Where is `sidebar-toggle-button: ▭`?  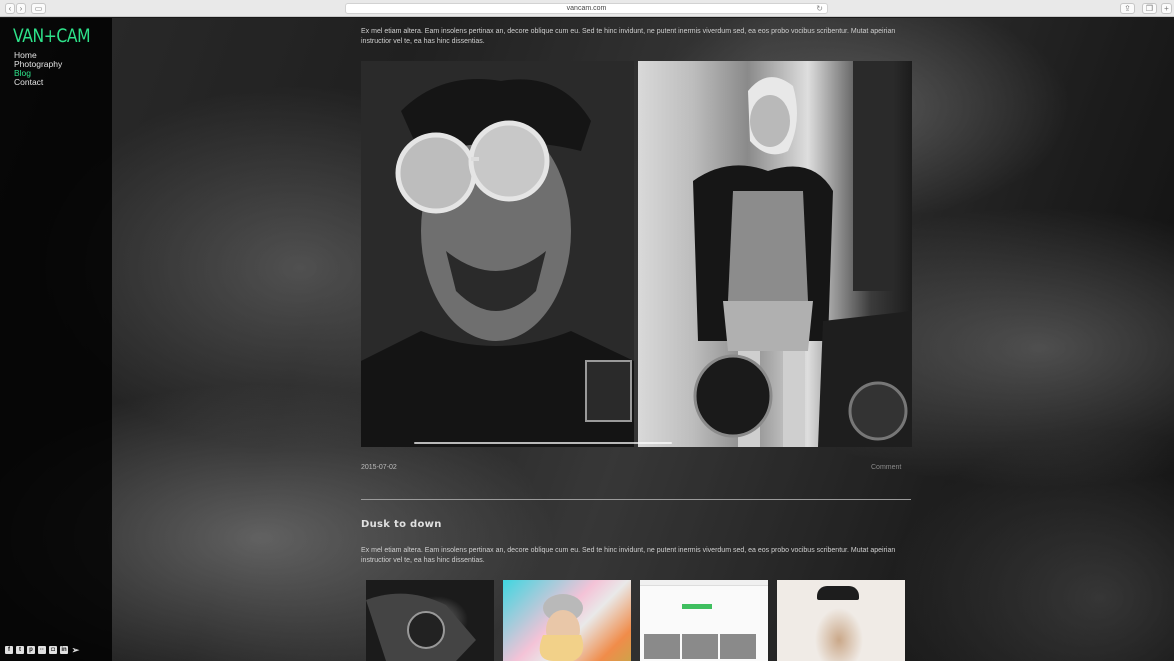
sidebar-toggle-button: ▭ is located at coordinates (38, 8).